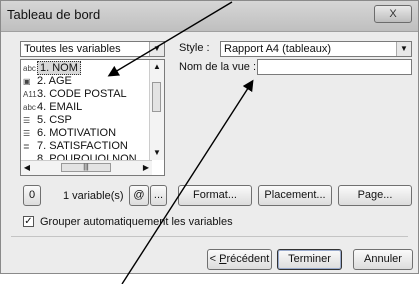 This screenshot has width=419, height=284. What do you see at coordinates (26, 146) in the screenshot?
I see `scale-variable-icon: ≣` at bounding box center [26, 146].